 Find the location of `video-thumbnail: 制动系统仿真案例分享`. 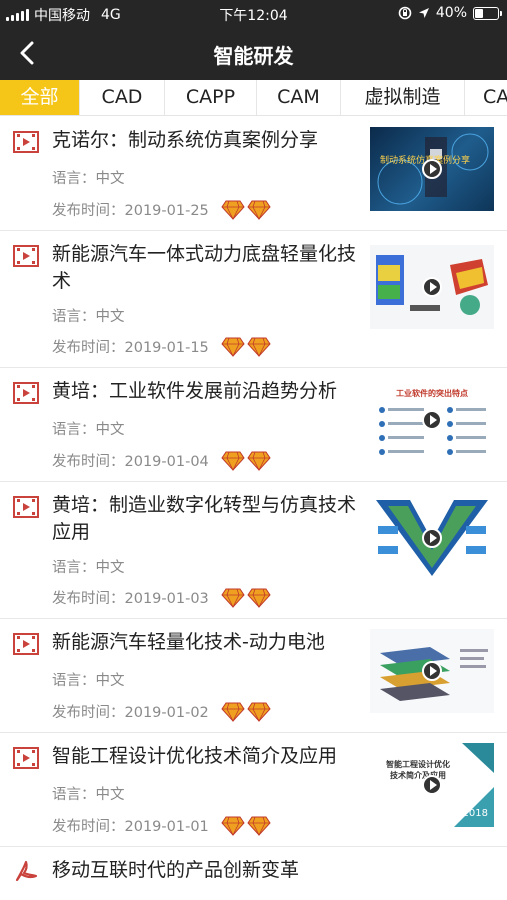

video-thumbnail: 制动系统仿真案例分享 is located at coordinates (432, 169).